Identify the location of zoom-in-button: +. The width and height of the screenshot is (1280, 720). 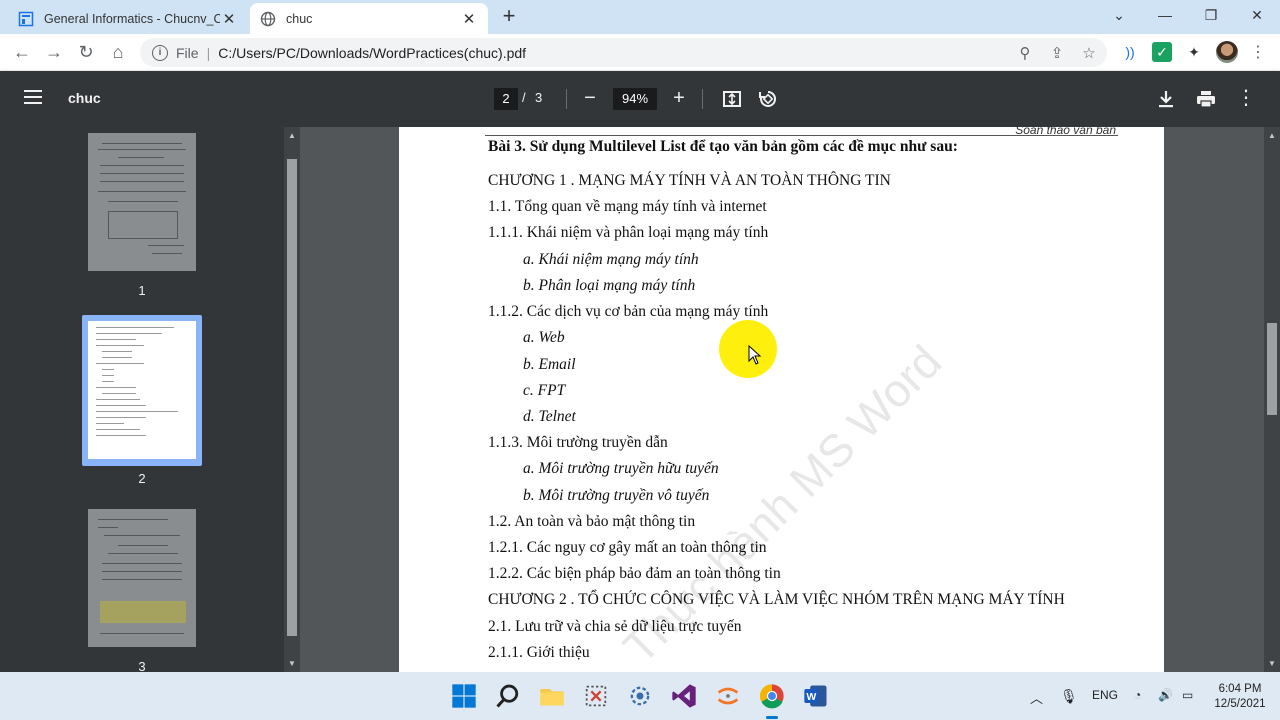
(679, 99).